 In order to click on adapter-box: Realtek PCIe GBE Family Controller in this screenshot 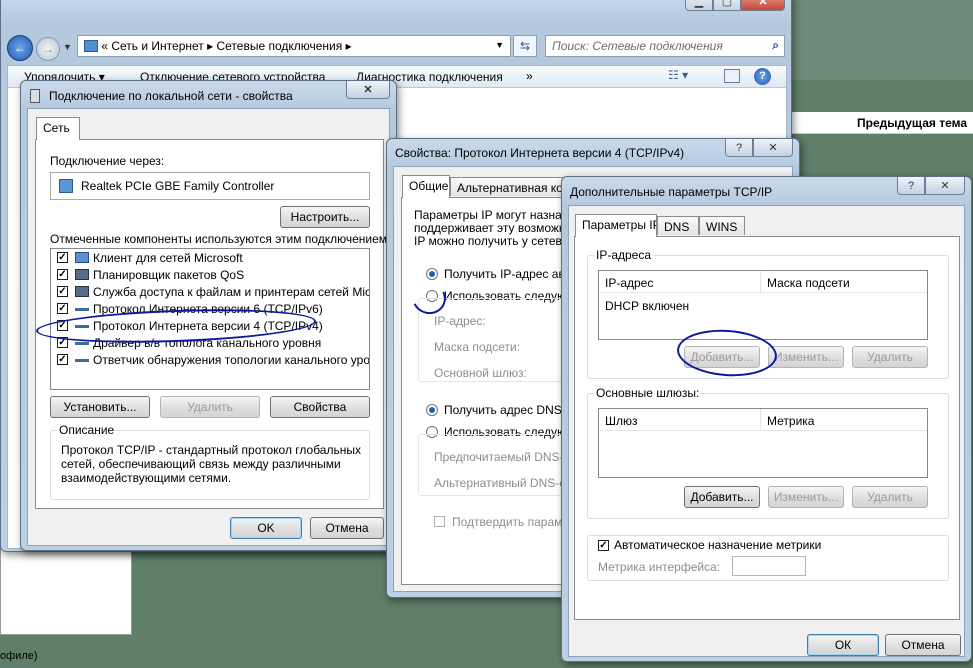, I will do `click(210, 186)`.